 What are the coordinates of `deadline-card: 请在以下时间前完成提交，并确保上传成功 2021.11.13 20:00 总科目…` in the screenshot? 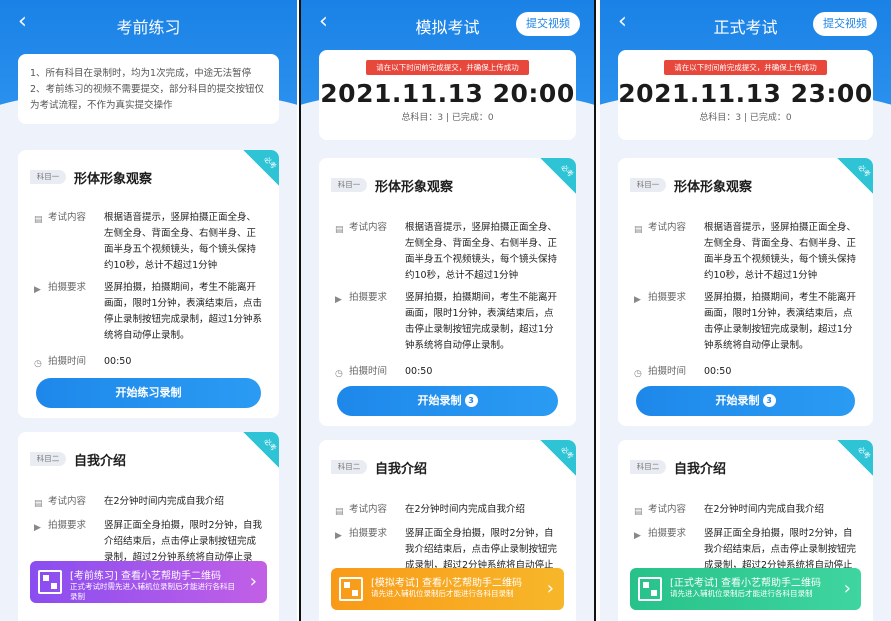 It's located at (447, 95).